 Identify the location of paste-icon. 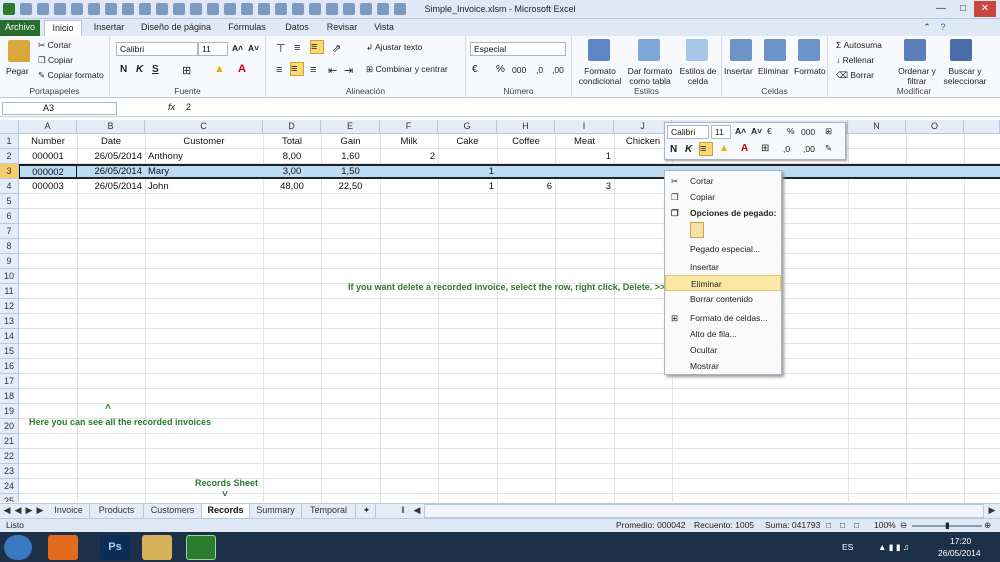
(19, 51).